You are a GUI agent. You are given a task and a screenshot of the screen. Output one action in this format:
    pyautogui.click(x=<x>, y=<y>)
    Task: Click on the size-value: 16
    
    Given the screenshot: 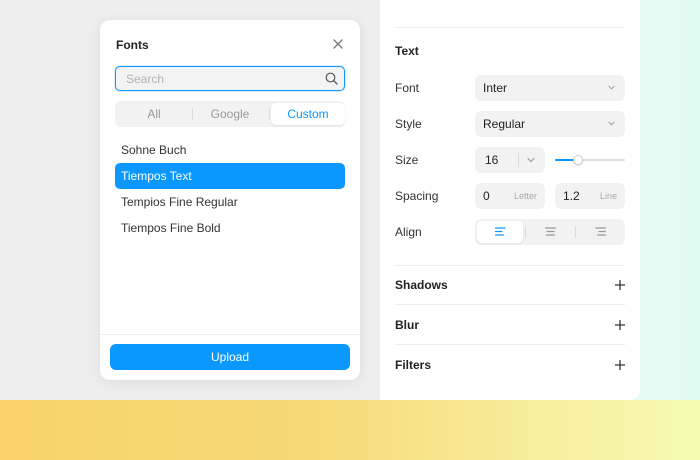 What is the action you would take?
    pyautogui.click(x=492, y=160)
    